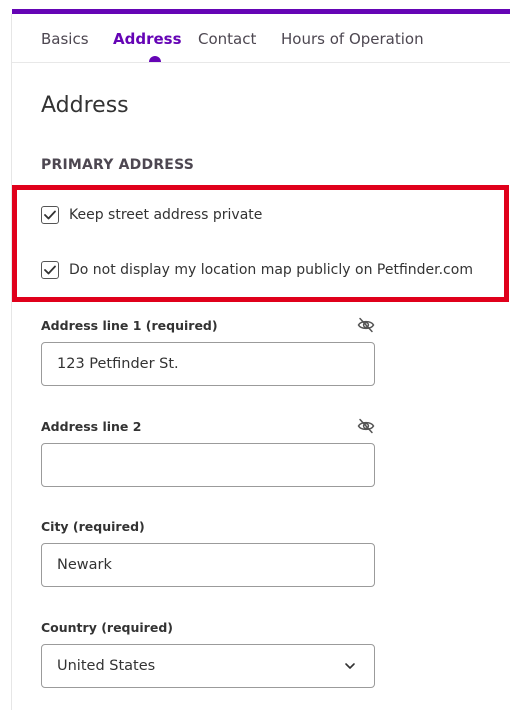 This screenshot has width=520, height=710. I want to click on address-line-1-label: Address line 1 (required), so click(129, 325).